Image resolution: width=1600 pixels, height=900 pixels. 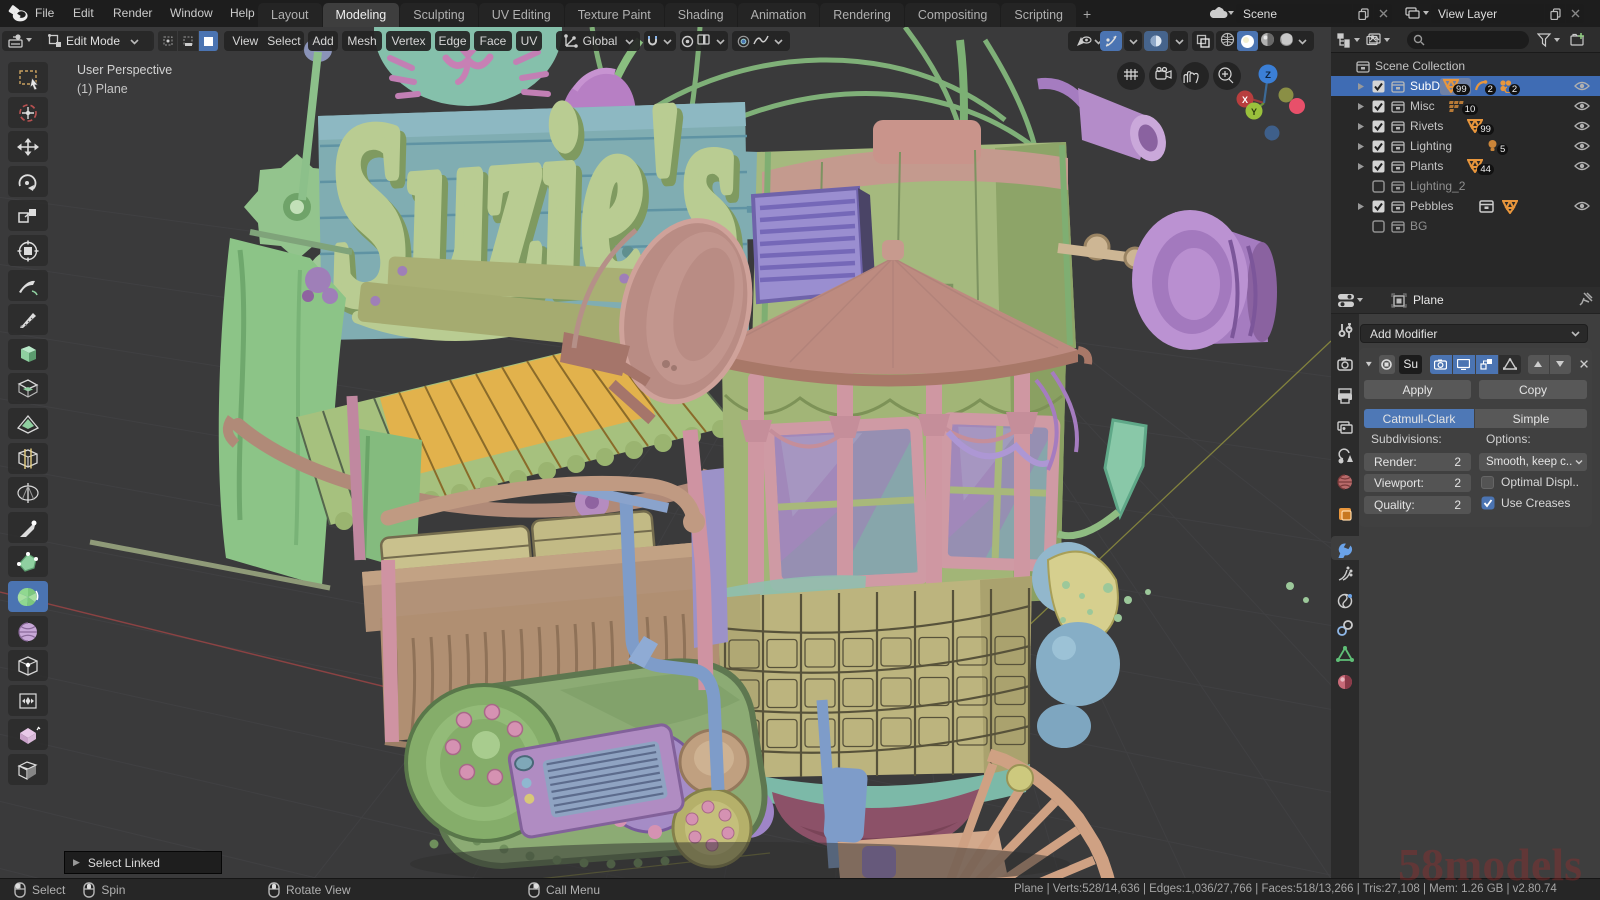 What do you see at coordinates (1254, 112) in the screenshot?
I see `svg-text: Y` at bounding box center [1254, 112].